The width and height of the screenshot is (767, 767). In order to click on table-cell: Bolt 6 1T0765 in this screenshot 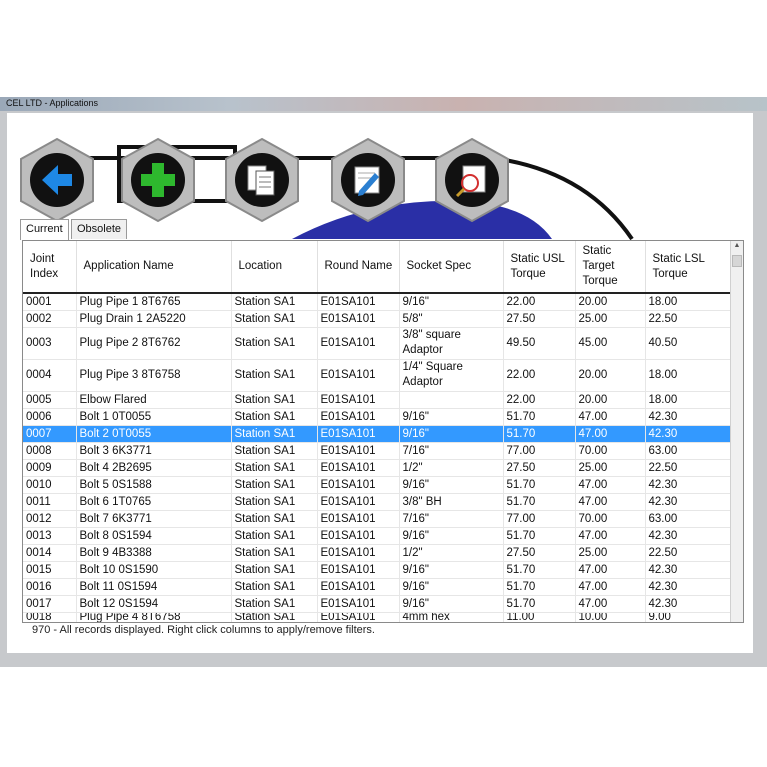, I will do `click(154, 502)`.